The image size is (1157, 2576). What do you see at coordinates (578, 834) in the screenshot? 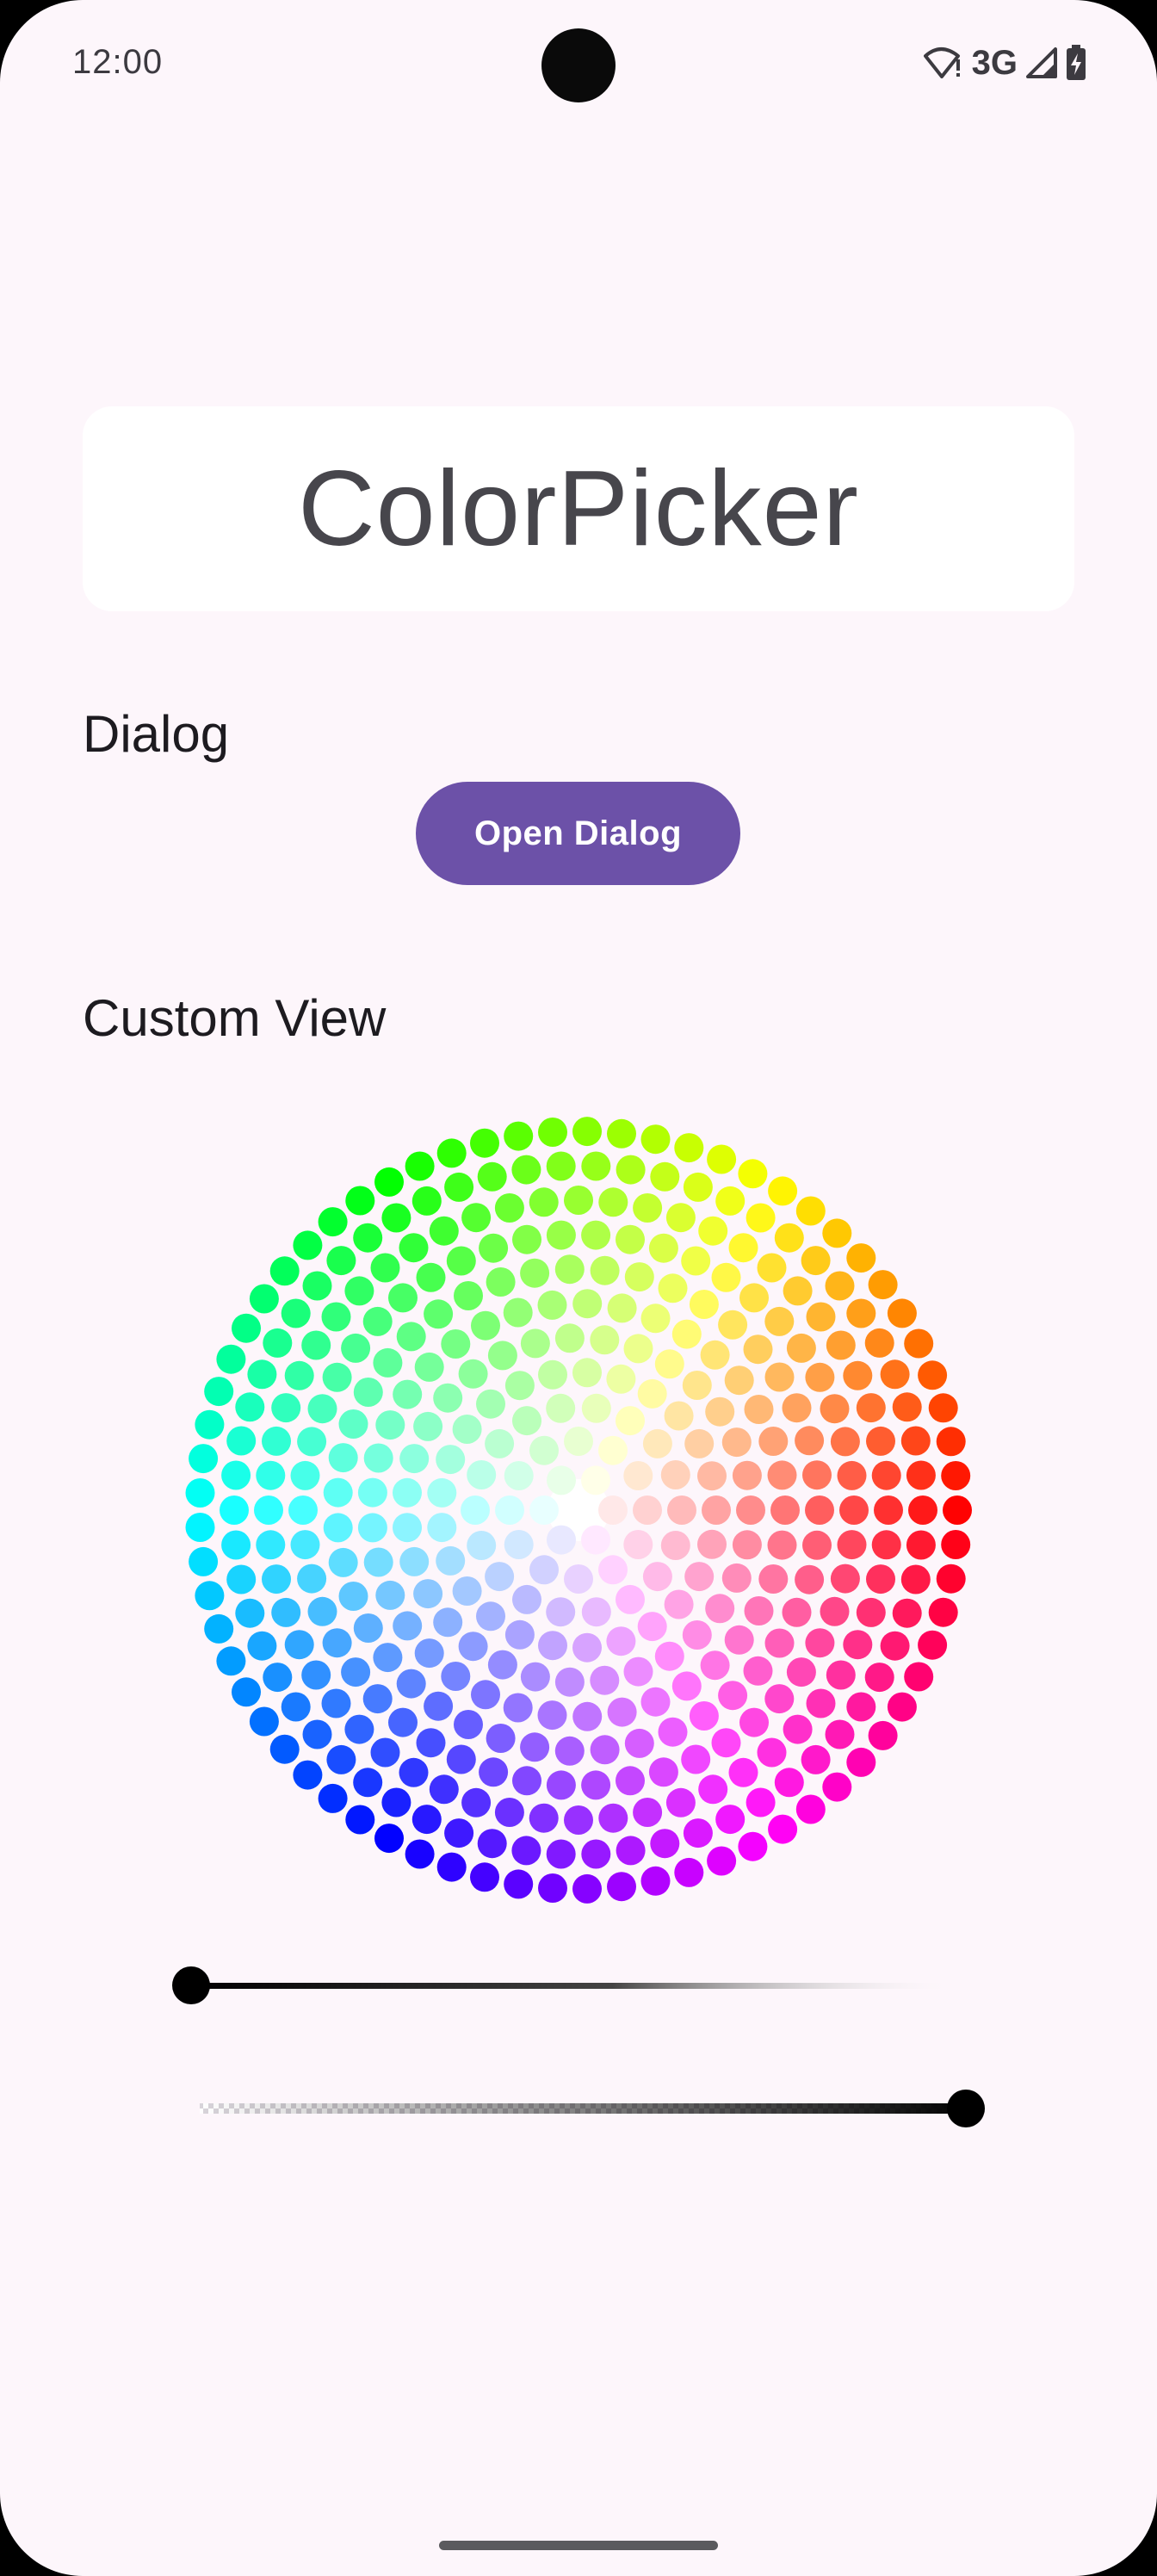
I see `open-dialog-button: Open Dialog` at bounding box center [578, 834].